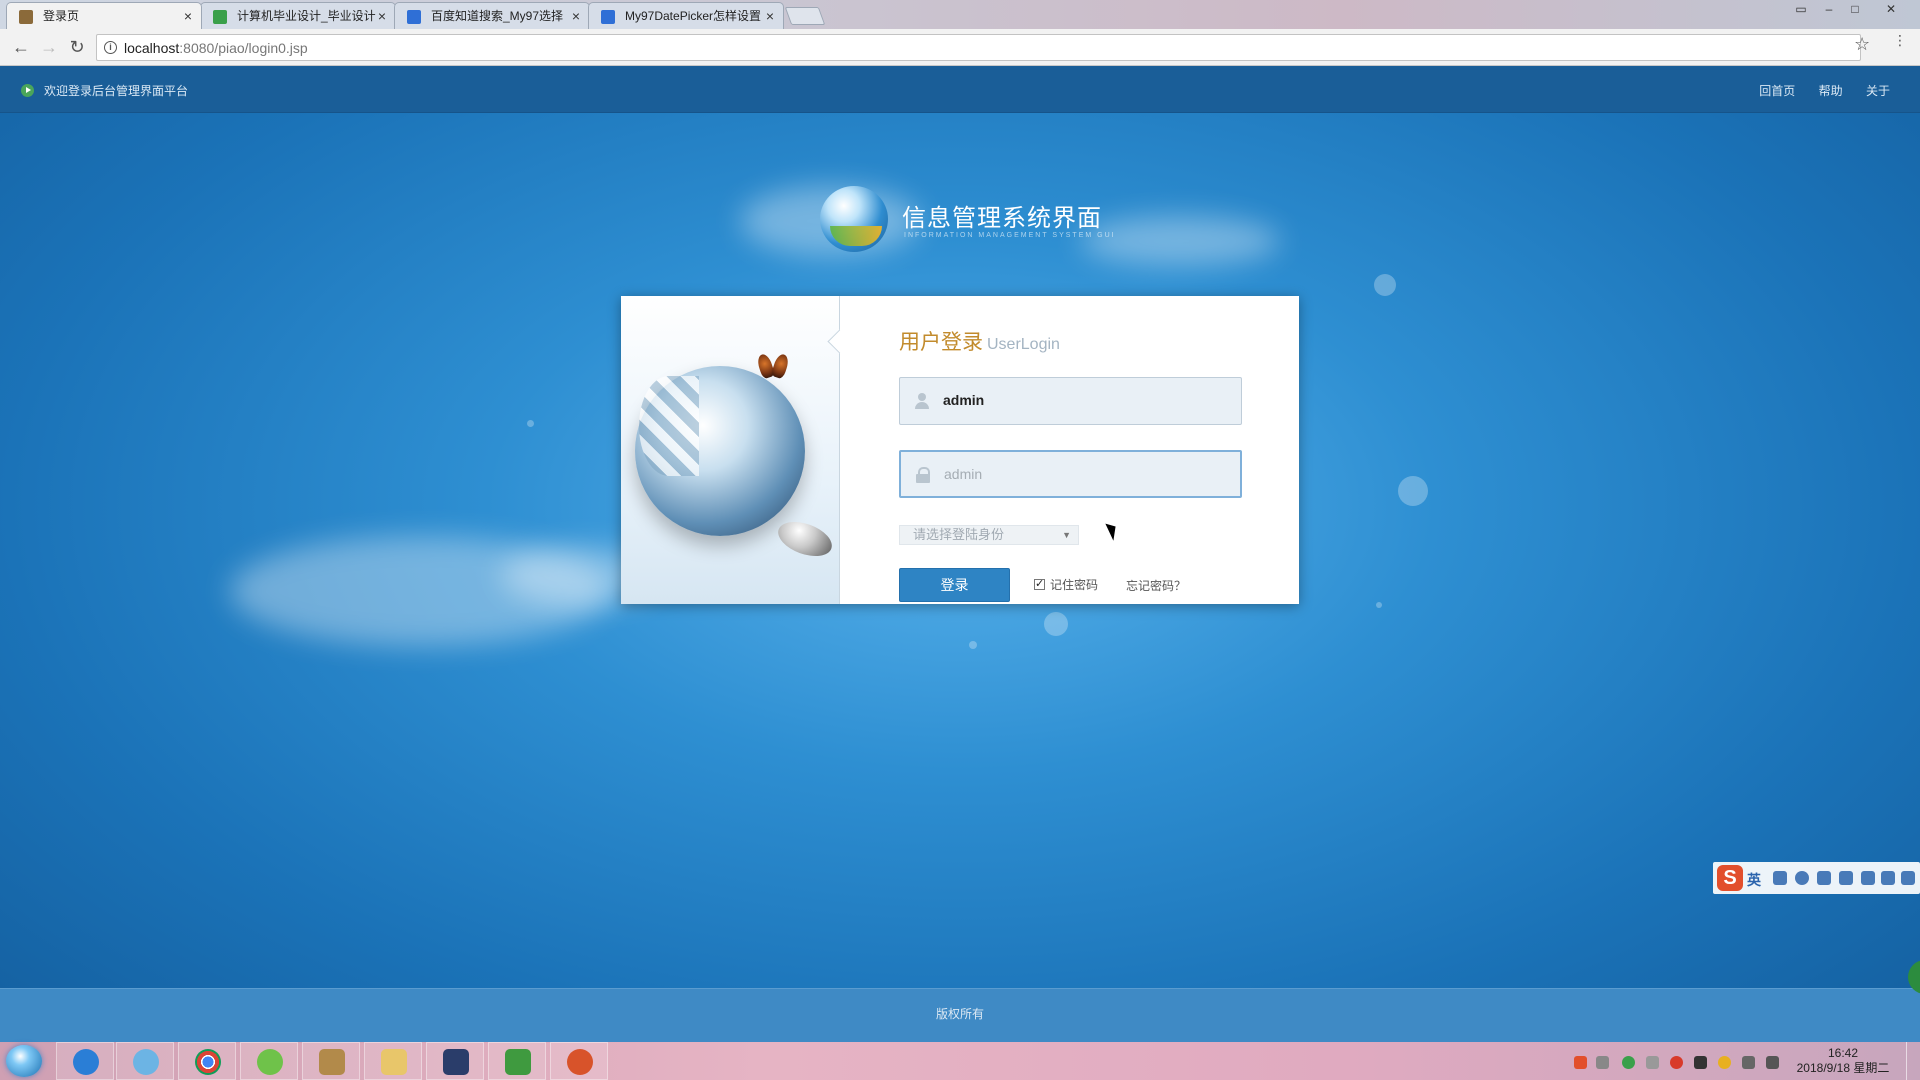  I want to click on user-center-icon, so click(1868, 878).